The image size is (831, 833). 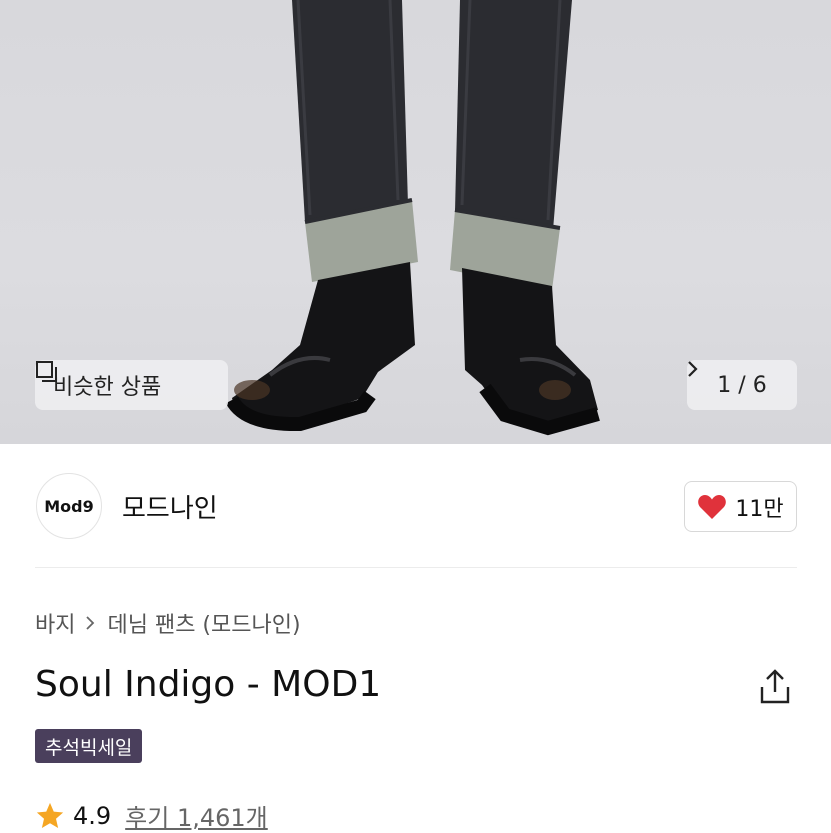 I want to click on similar-products-label: 비슷한 상품, so click(x=107, y=387).